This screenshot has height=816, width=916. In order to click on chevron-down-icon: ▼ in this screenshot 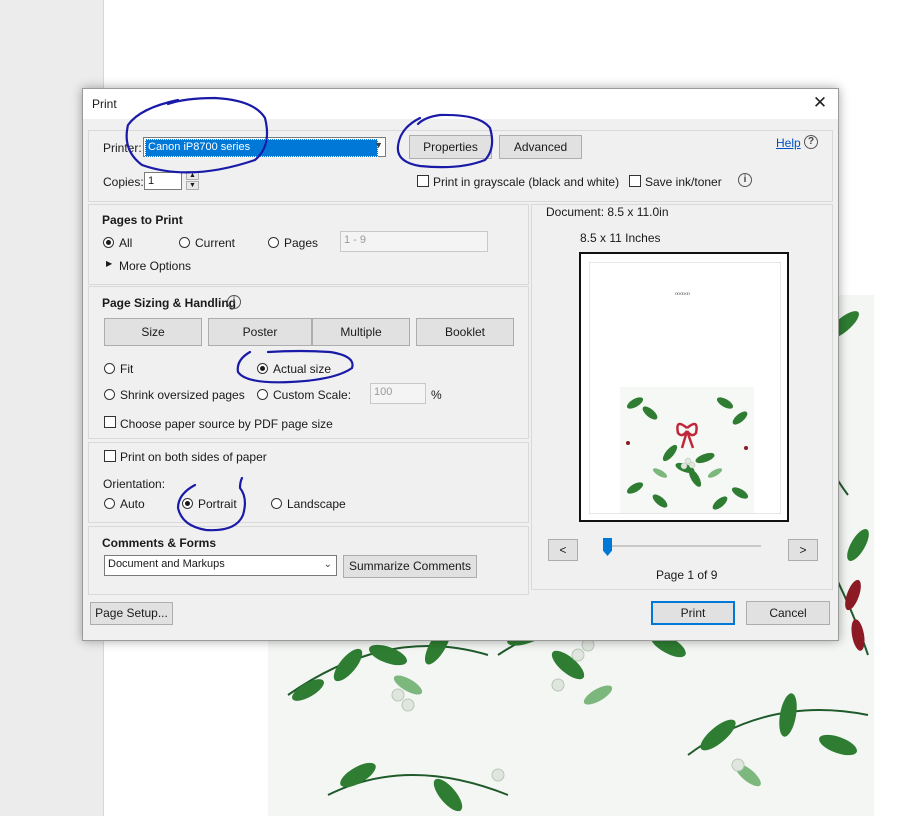, I will do `click(378, 145)`.